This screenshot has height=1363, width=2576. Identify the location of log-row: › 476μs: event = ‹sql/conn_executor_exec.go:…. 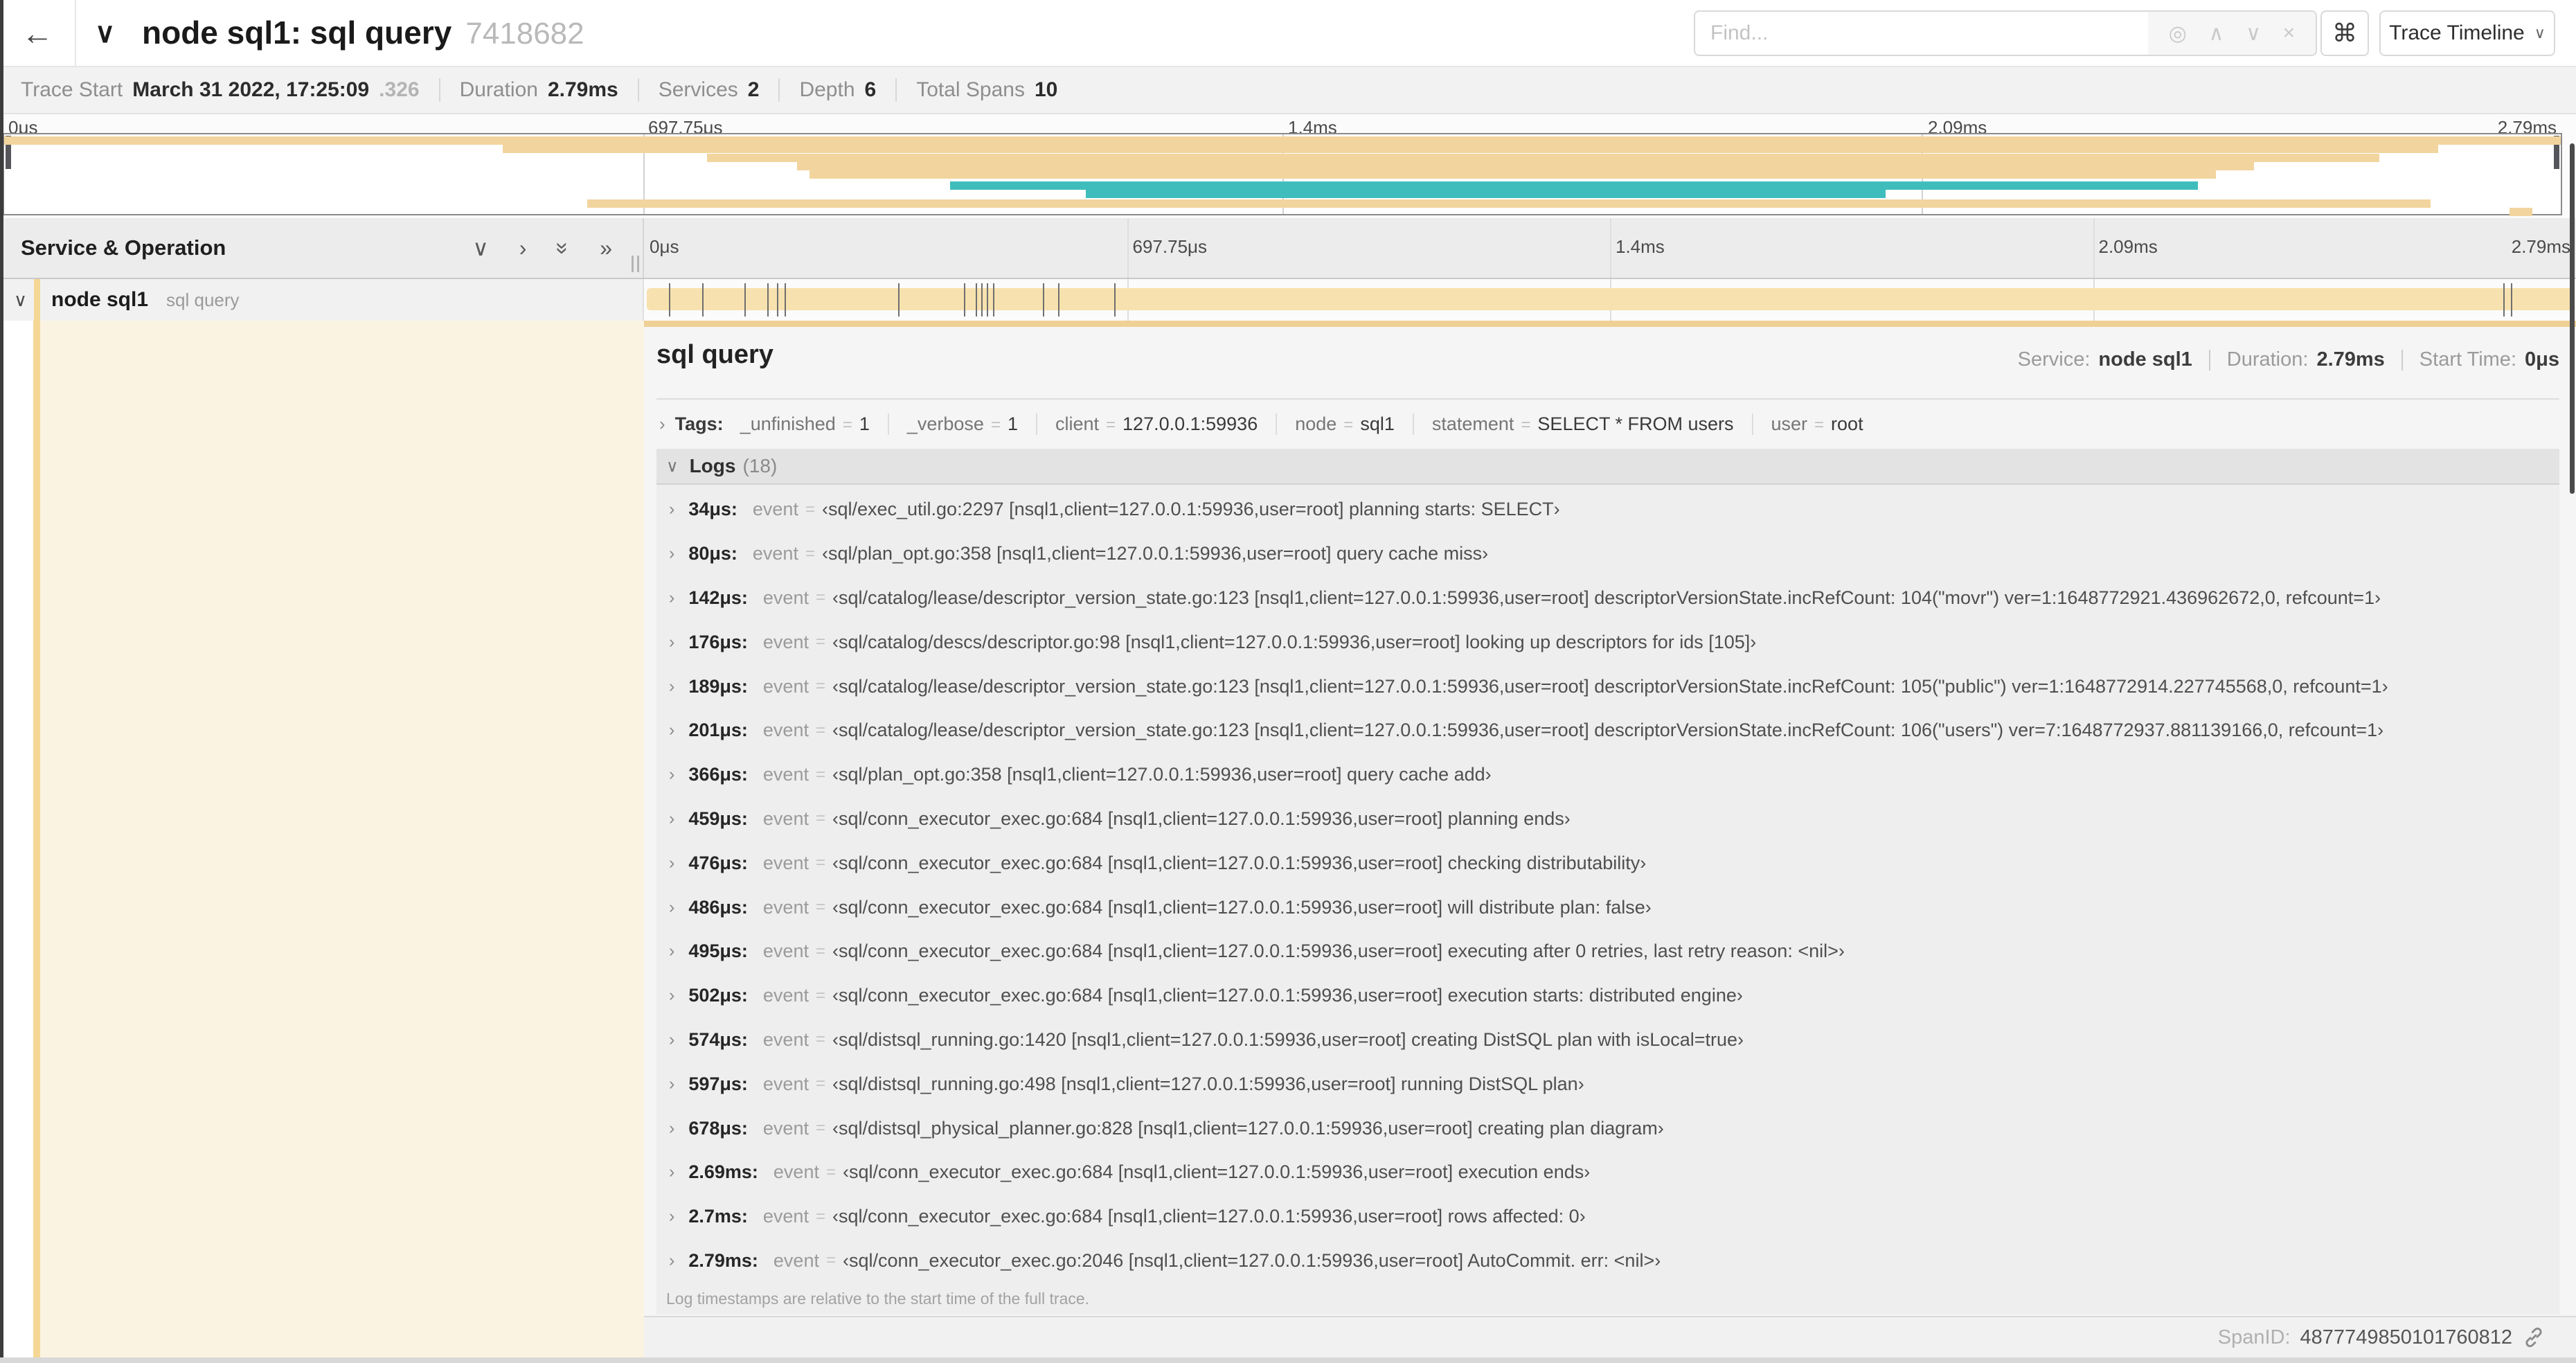
(1608, 863).